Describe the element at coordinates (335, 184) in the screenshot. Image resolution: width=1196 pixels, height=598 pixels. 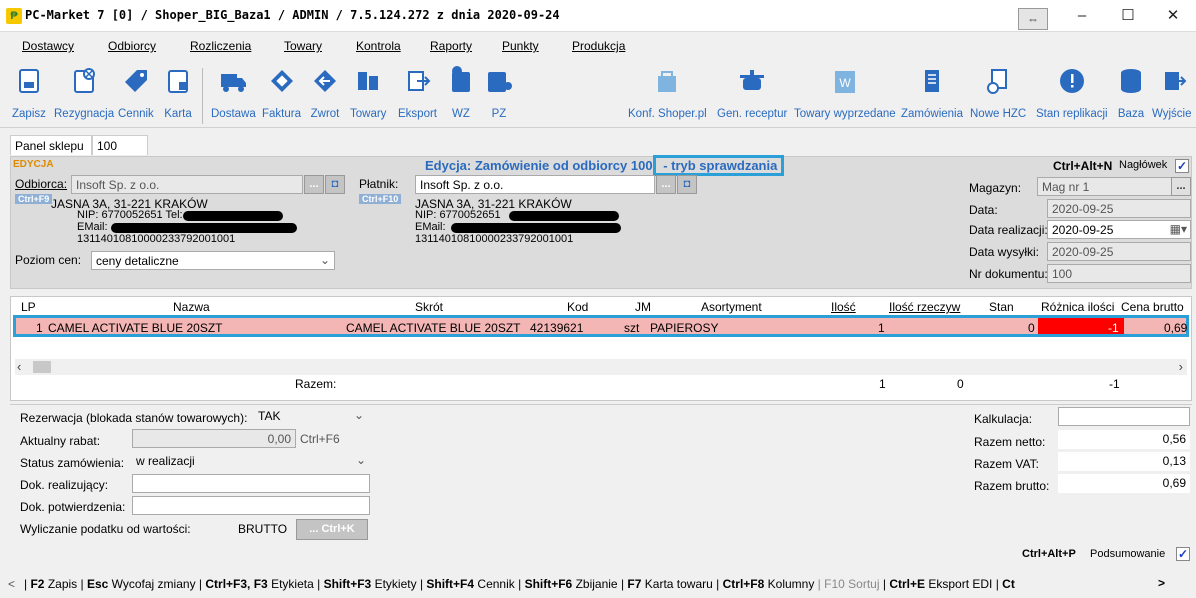
I see `customer-camera-icon: ◘` at that location.